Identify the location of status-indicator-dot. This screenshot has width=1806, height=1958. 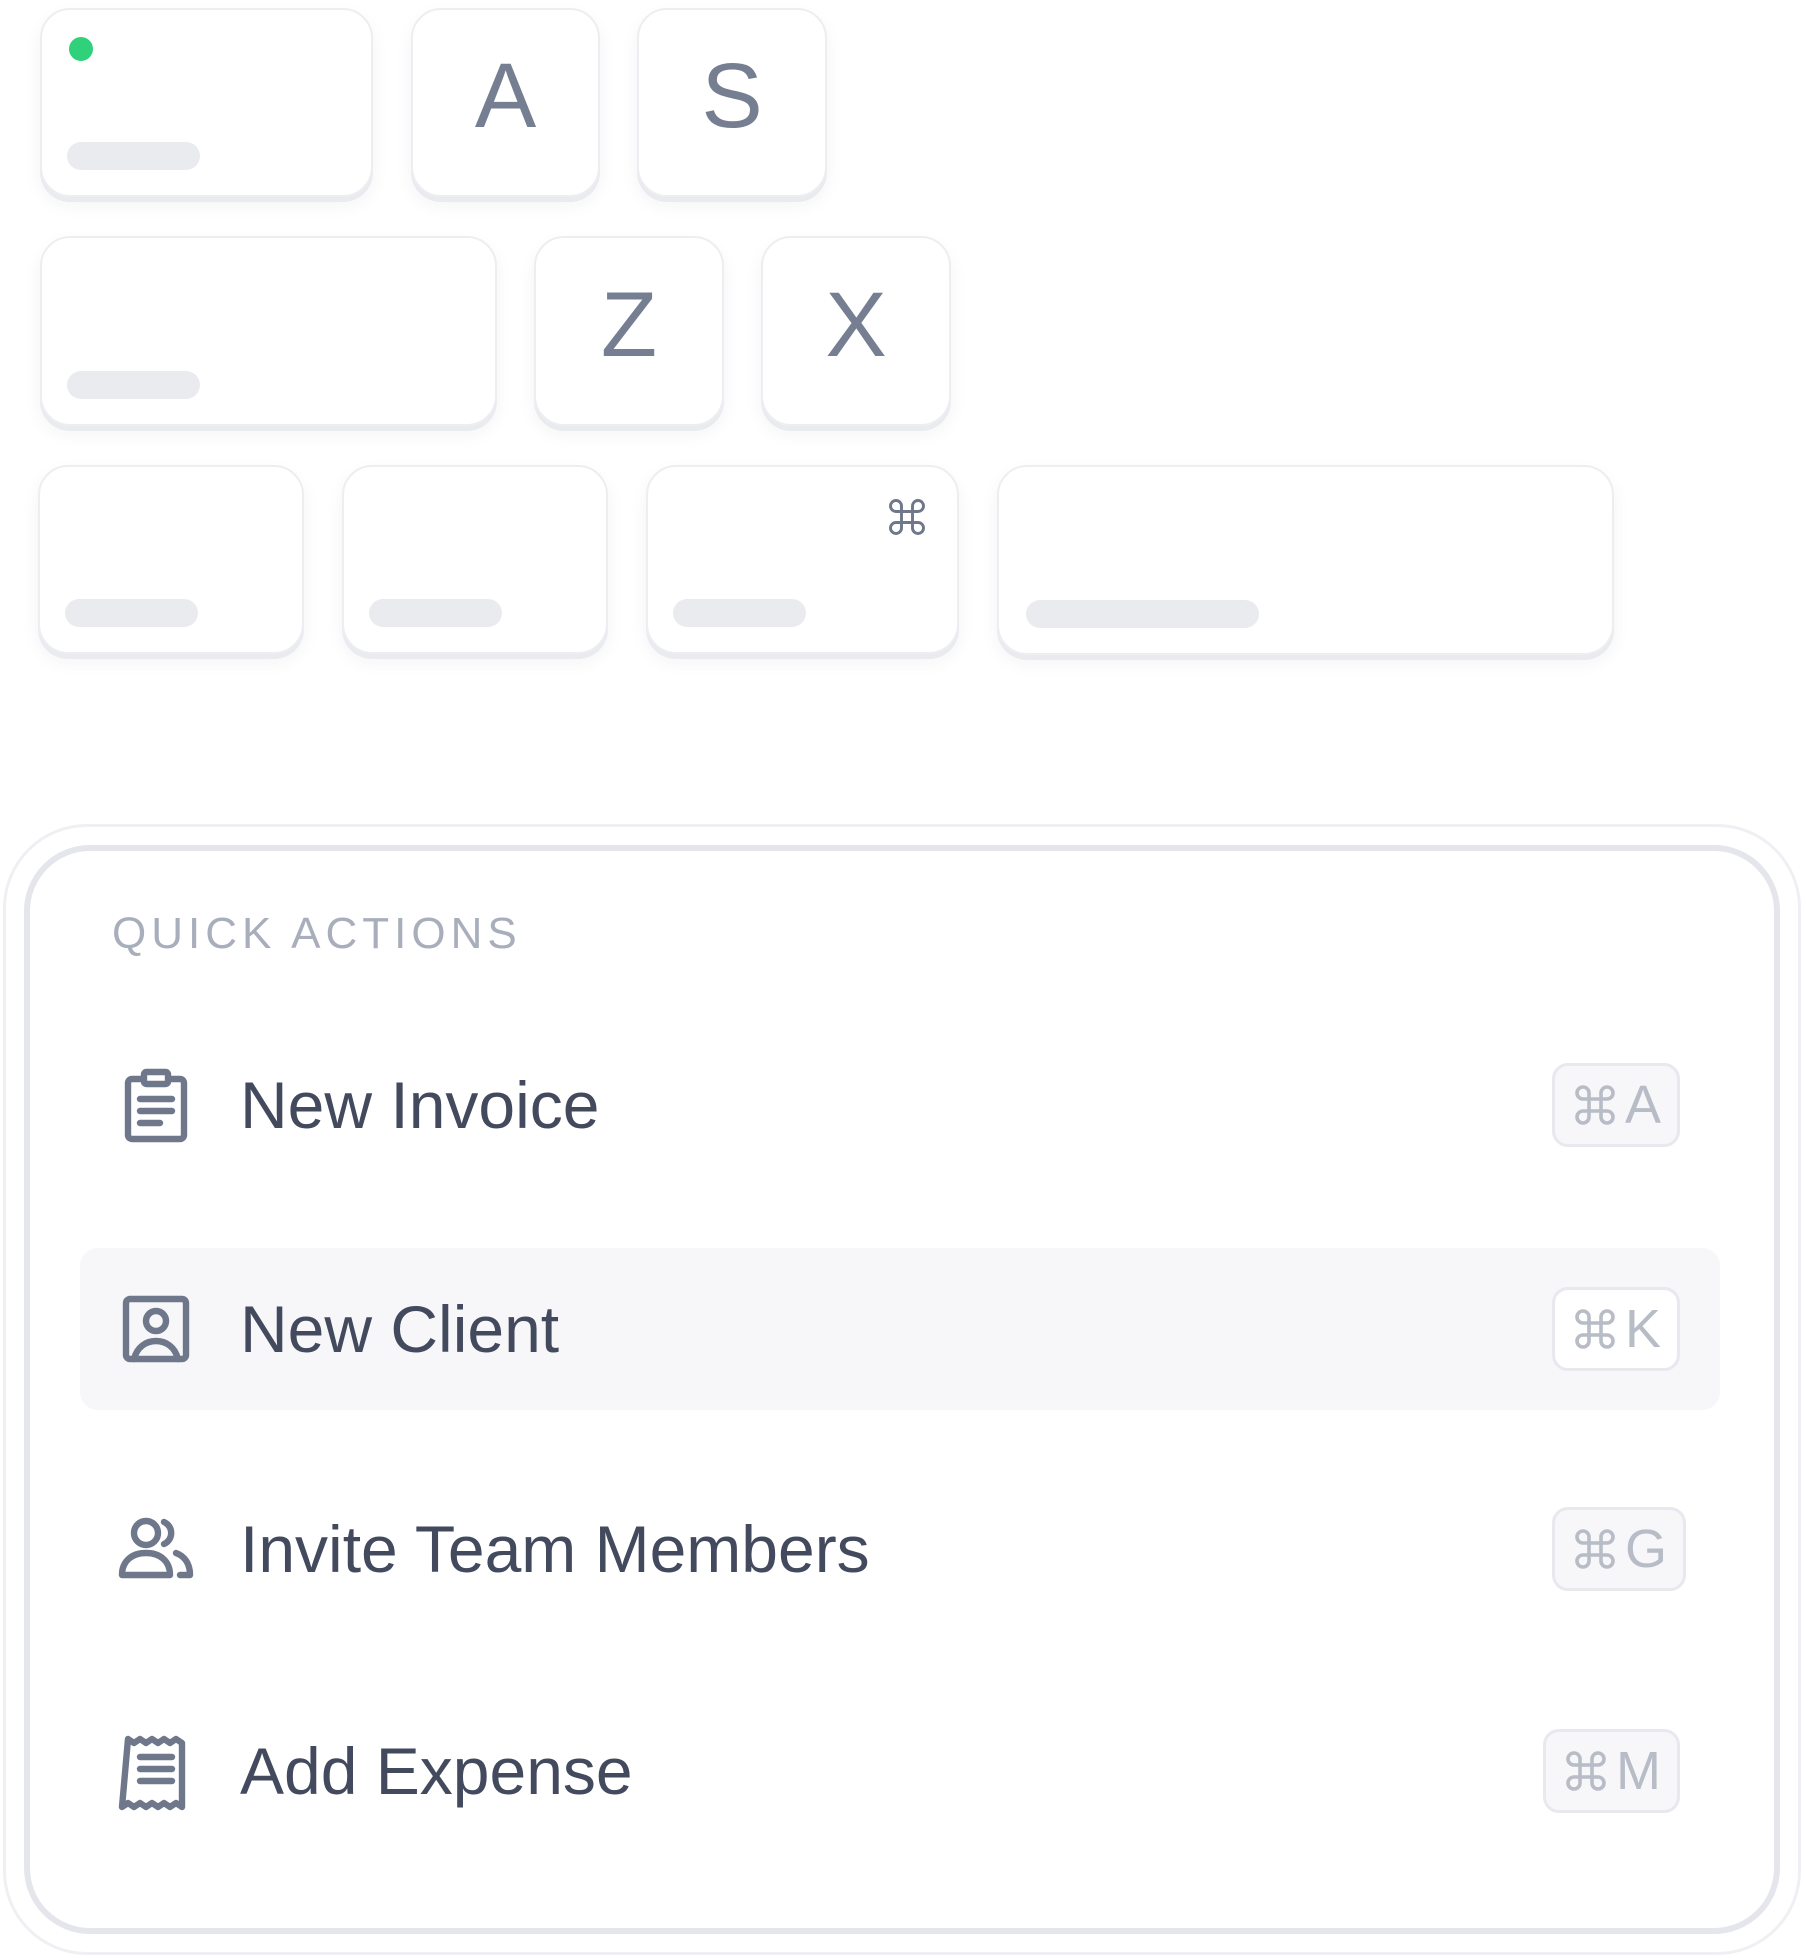
(81, 49).